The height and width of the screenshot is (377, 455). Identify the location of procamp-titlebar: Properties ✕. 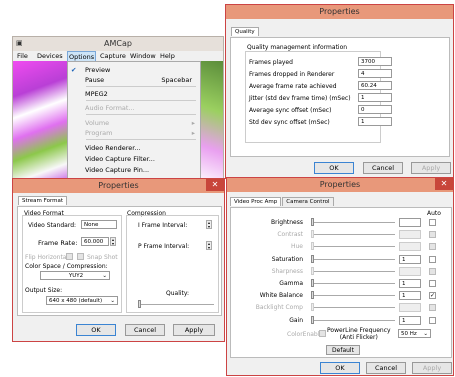
(340, 185).